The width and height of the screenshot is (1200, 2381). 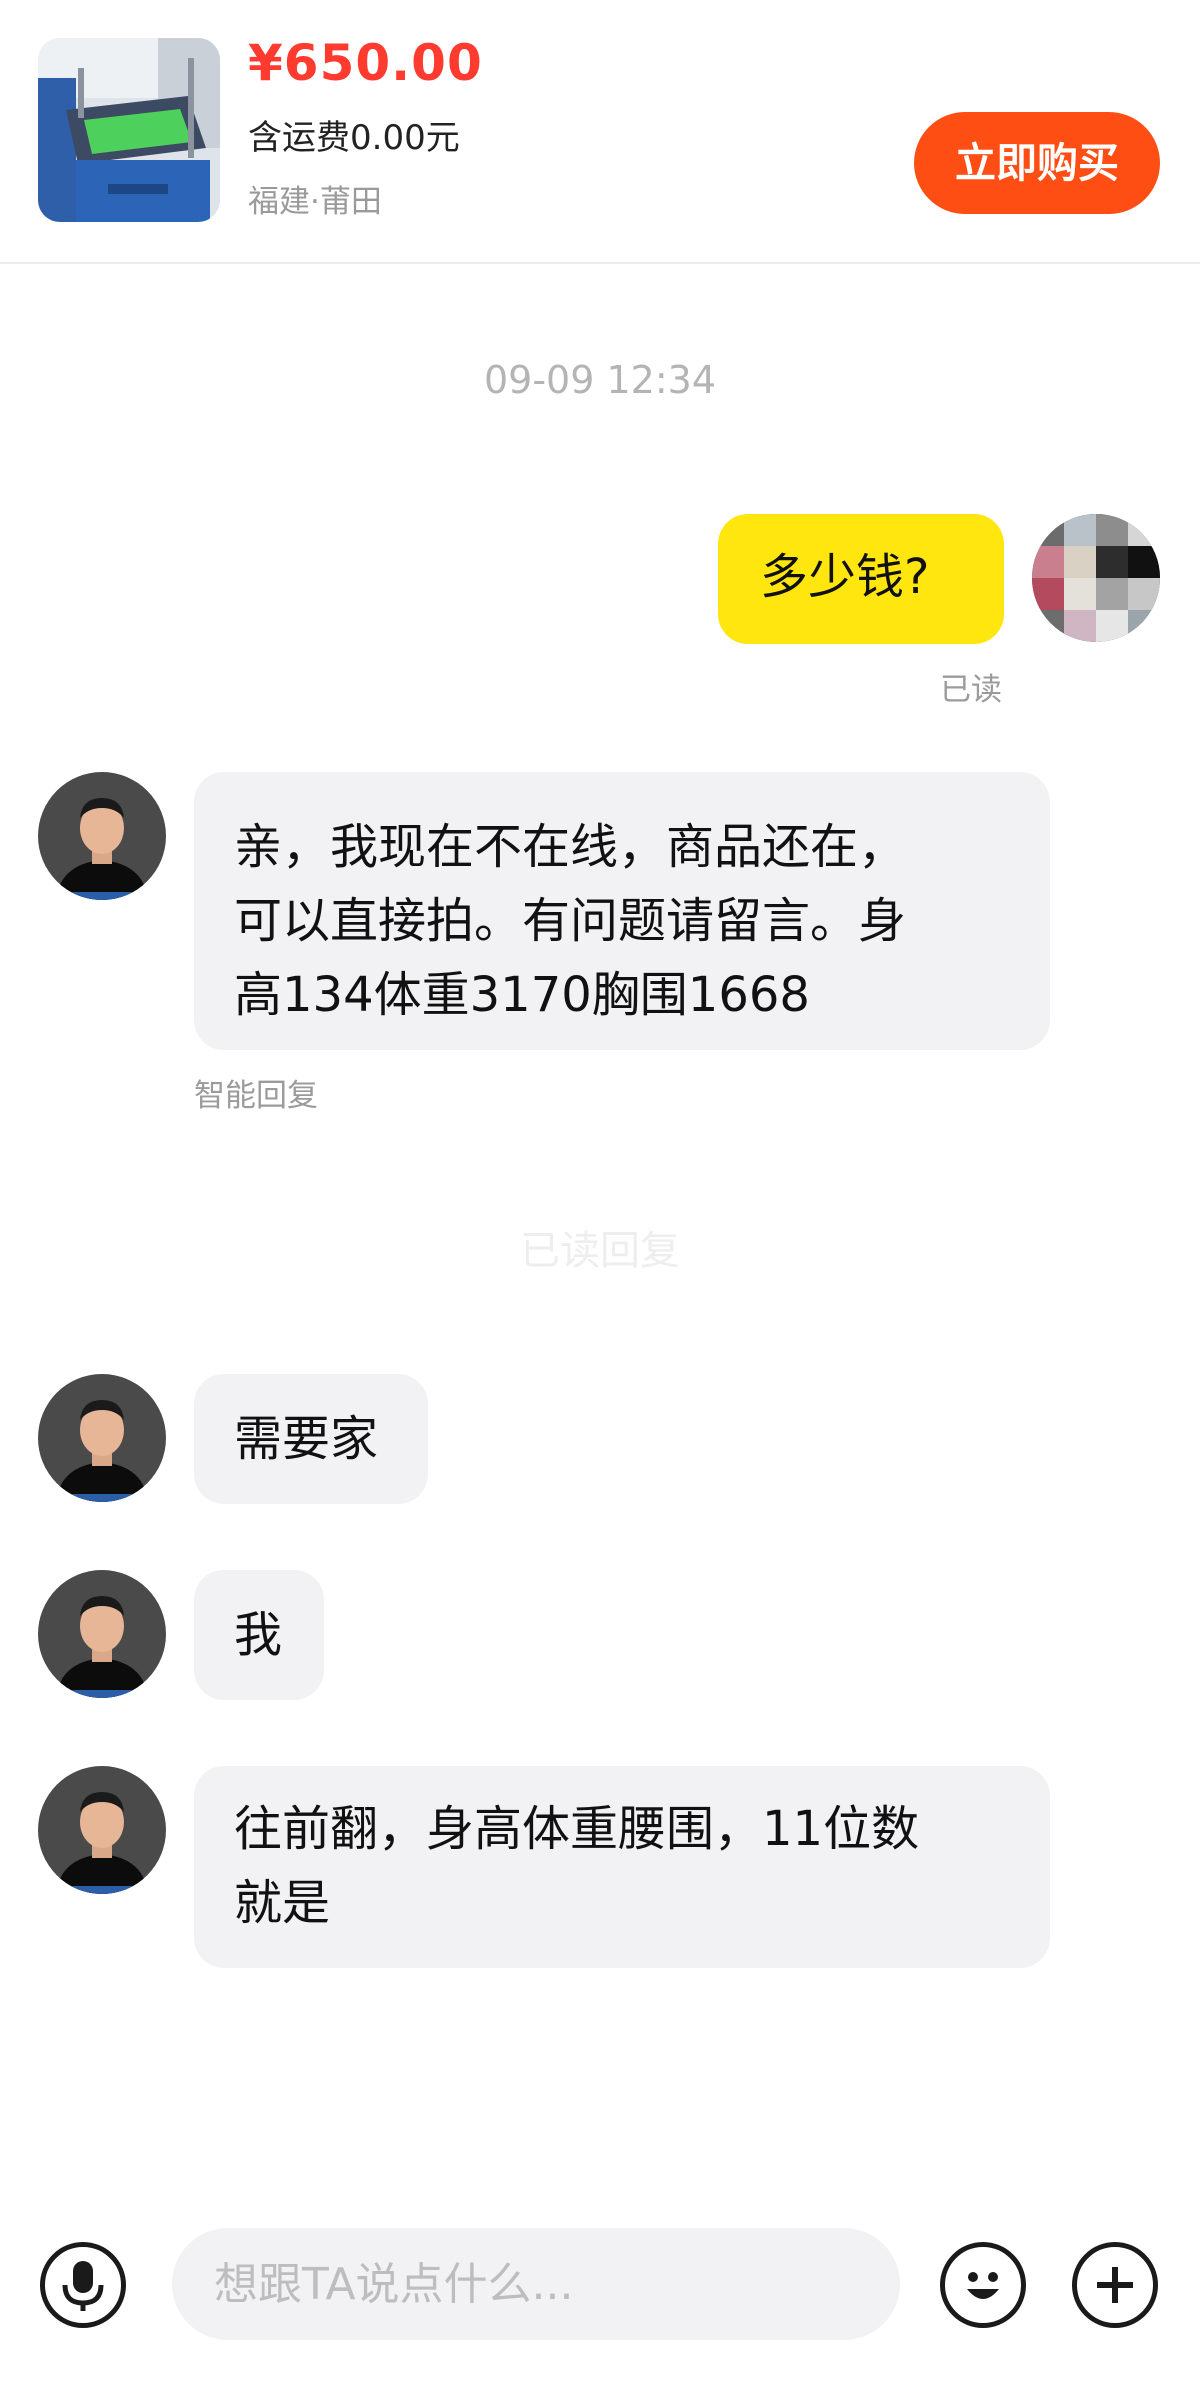 I want to click on emoji-smile-icon, so click(x=983, y=2285).